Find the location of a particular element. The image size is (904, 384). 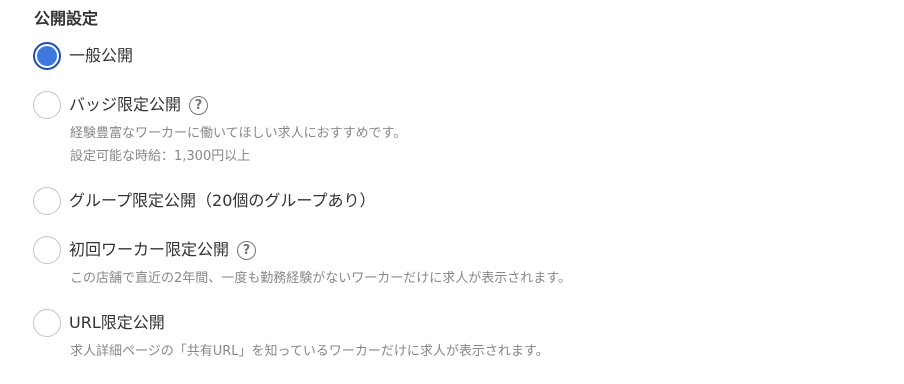

radio-button-public is located at coordinates (47, 56).